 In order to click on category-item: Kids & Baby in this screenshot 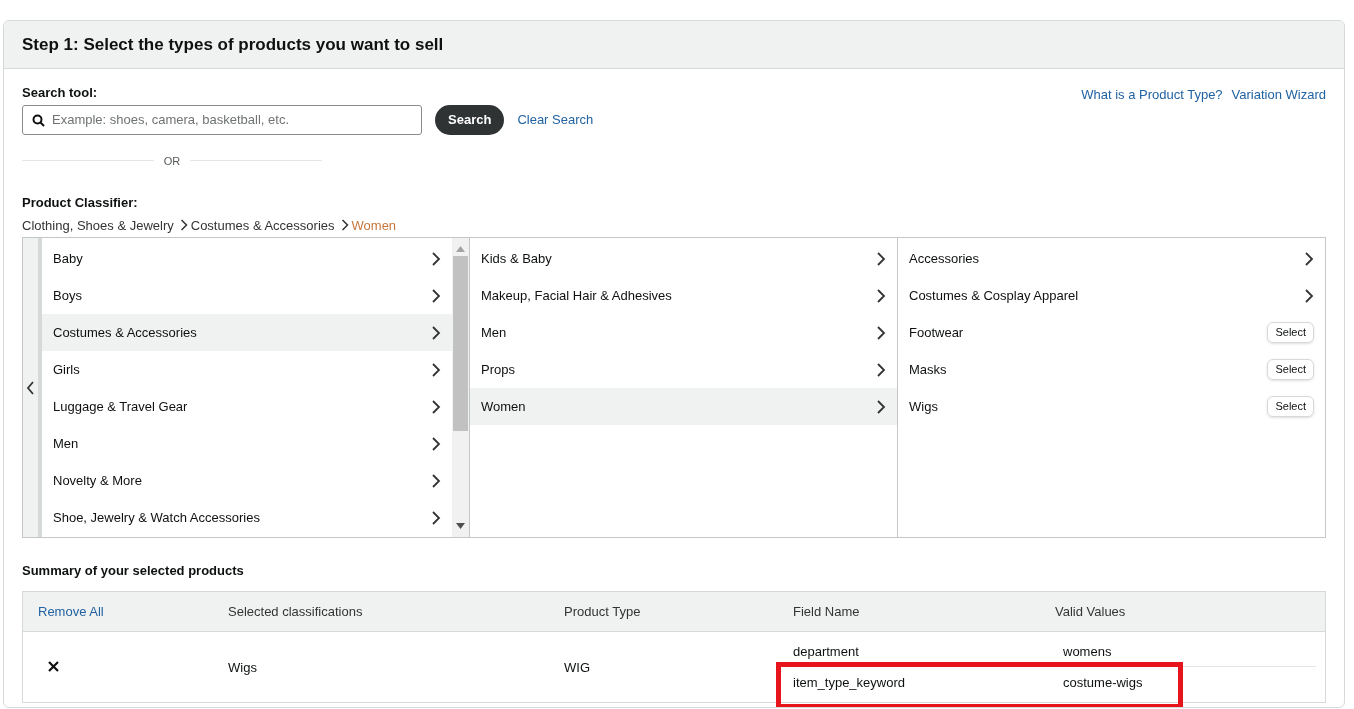, I will do `click(683, 258)`.